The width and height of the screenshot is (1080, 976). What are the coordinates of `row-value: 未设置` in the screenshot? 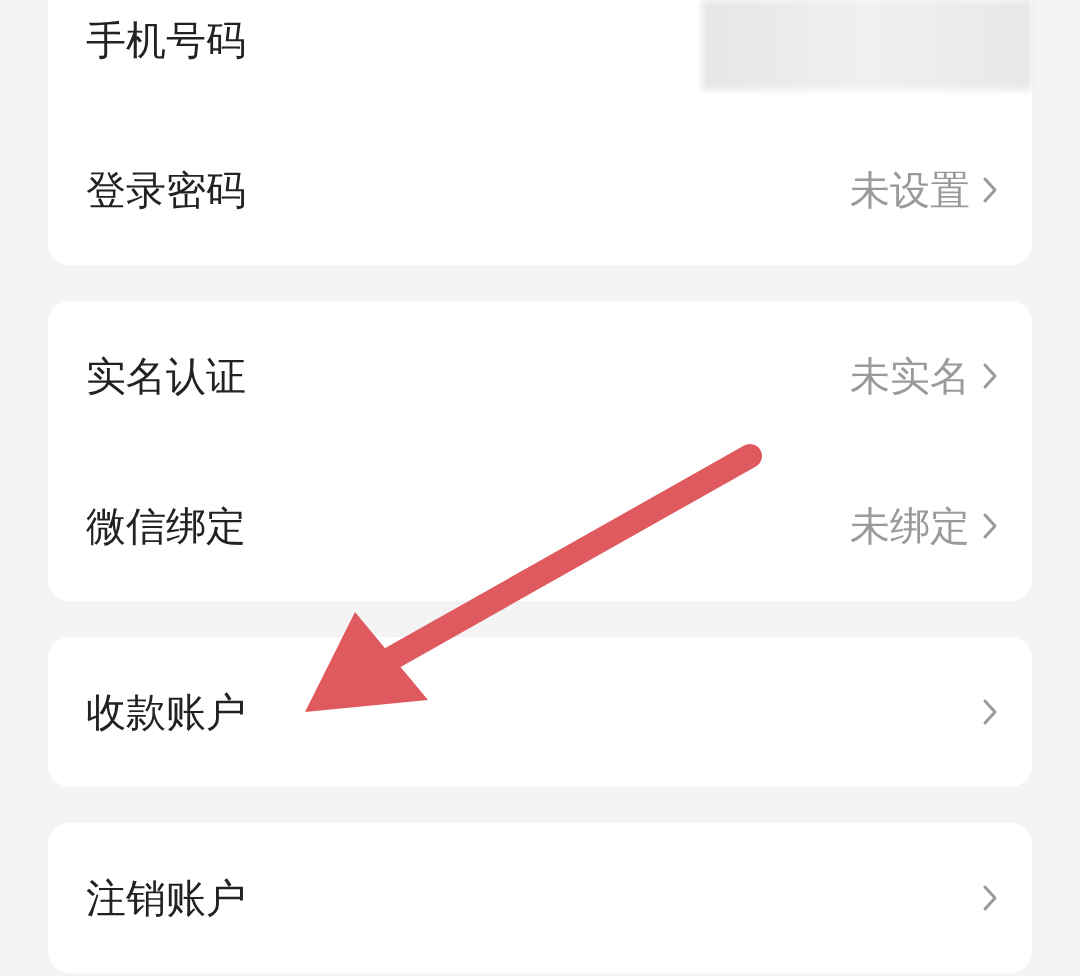 It's located at (910, 190).